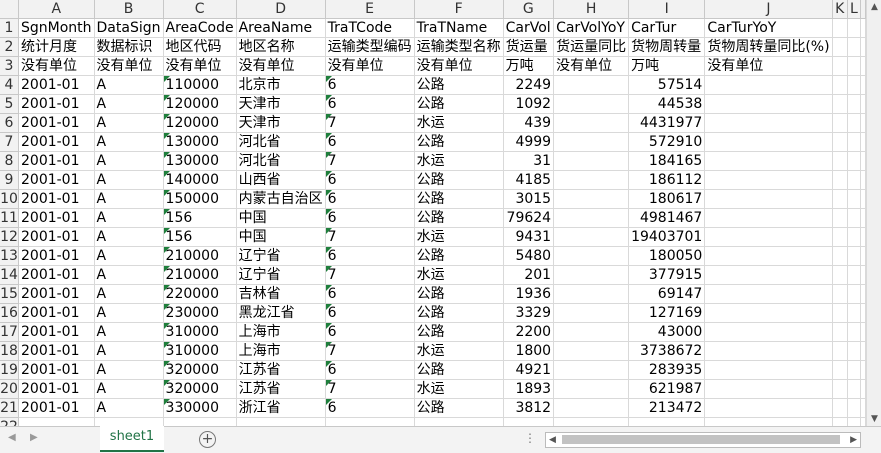  I want to click on cell-c17: 310000, so click(200, 332).